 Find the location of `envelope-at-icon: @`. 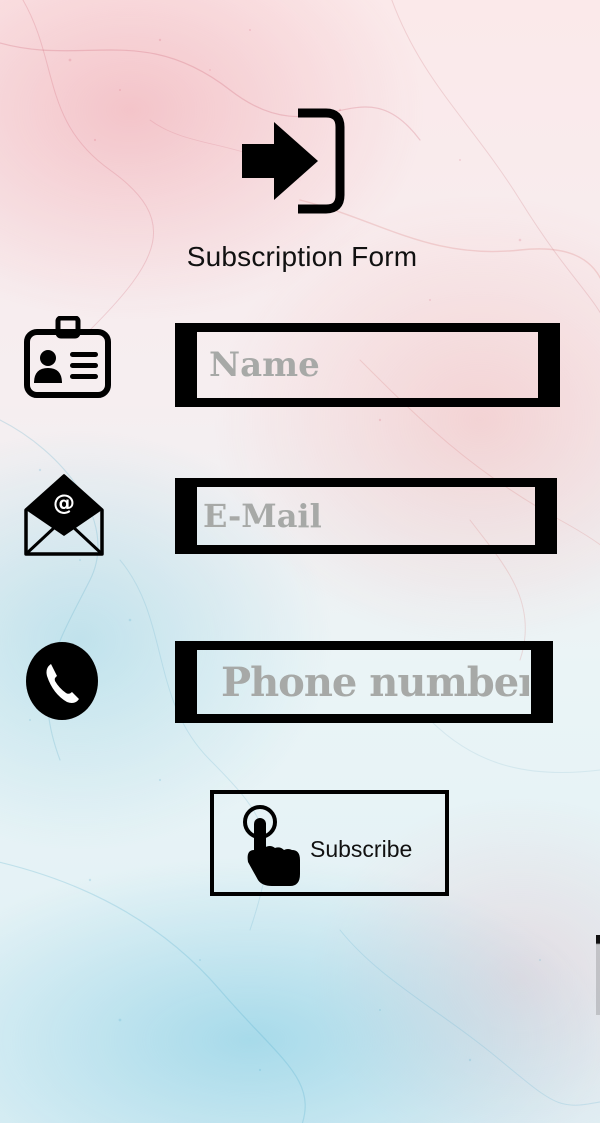

envelope-at-icon: @ is located at coordinates (64, 515).